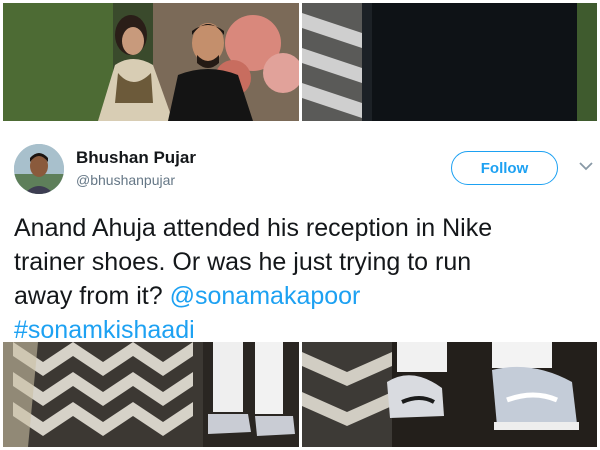 The height and width of the screenshot is (450, 600). What do you see at coordinates (504, 168) in the screenshot?
I see `follow-button: Follow` at bounding box center [504, 168].